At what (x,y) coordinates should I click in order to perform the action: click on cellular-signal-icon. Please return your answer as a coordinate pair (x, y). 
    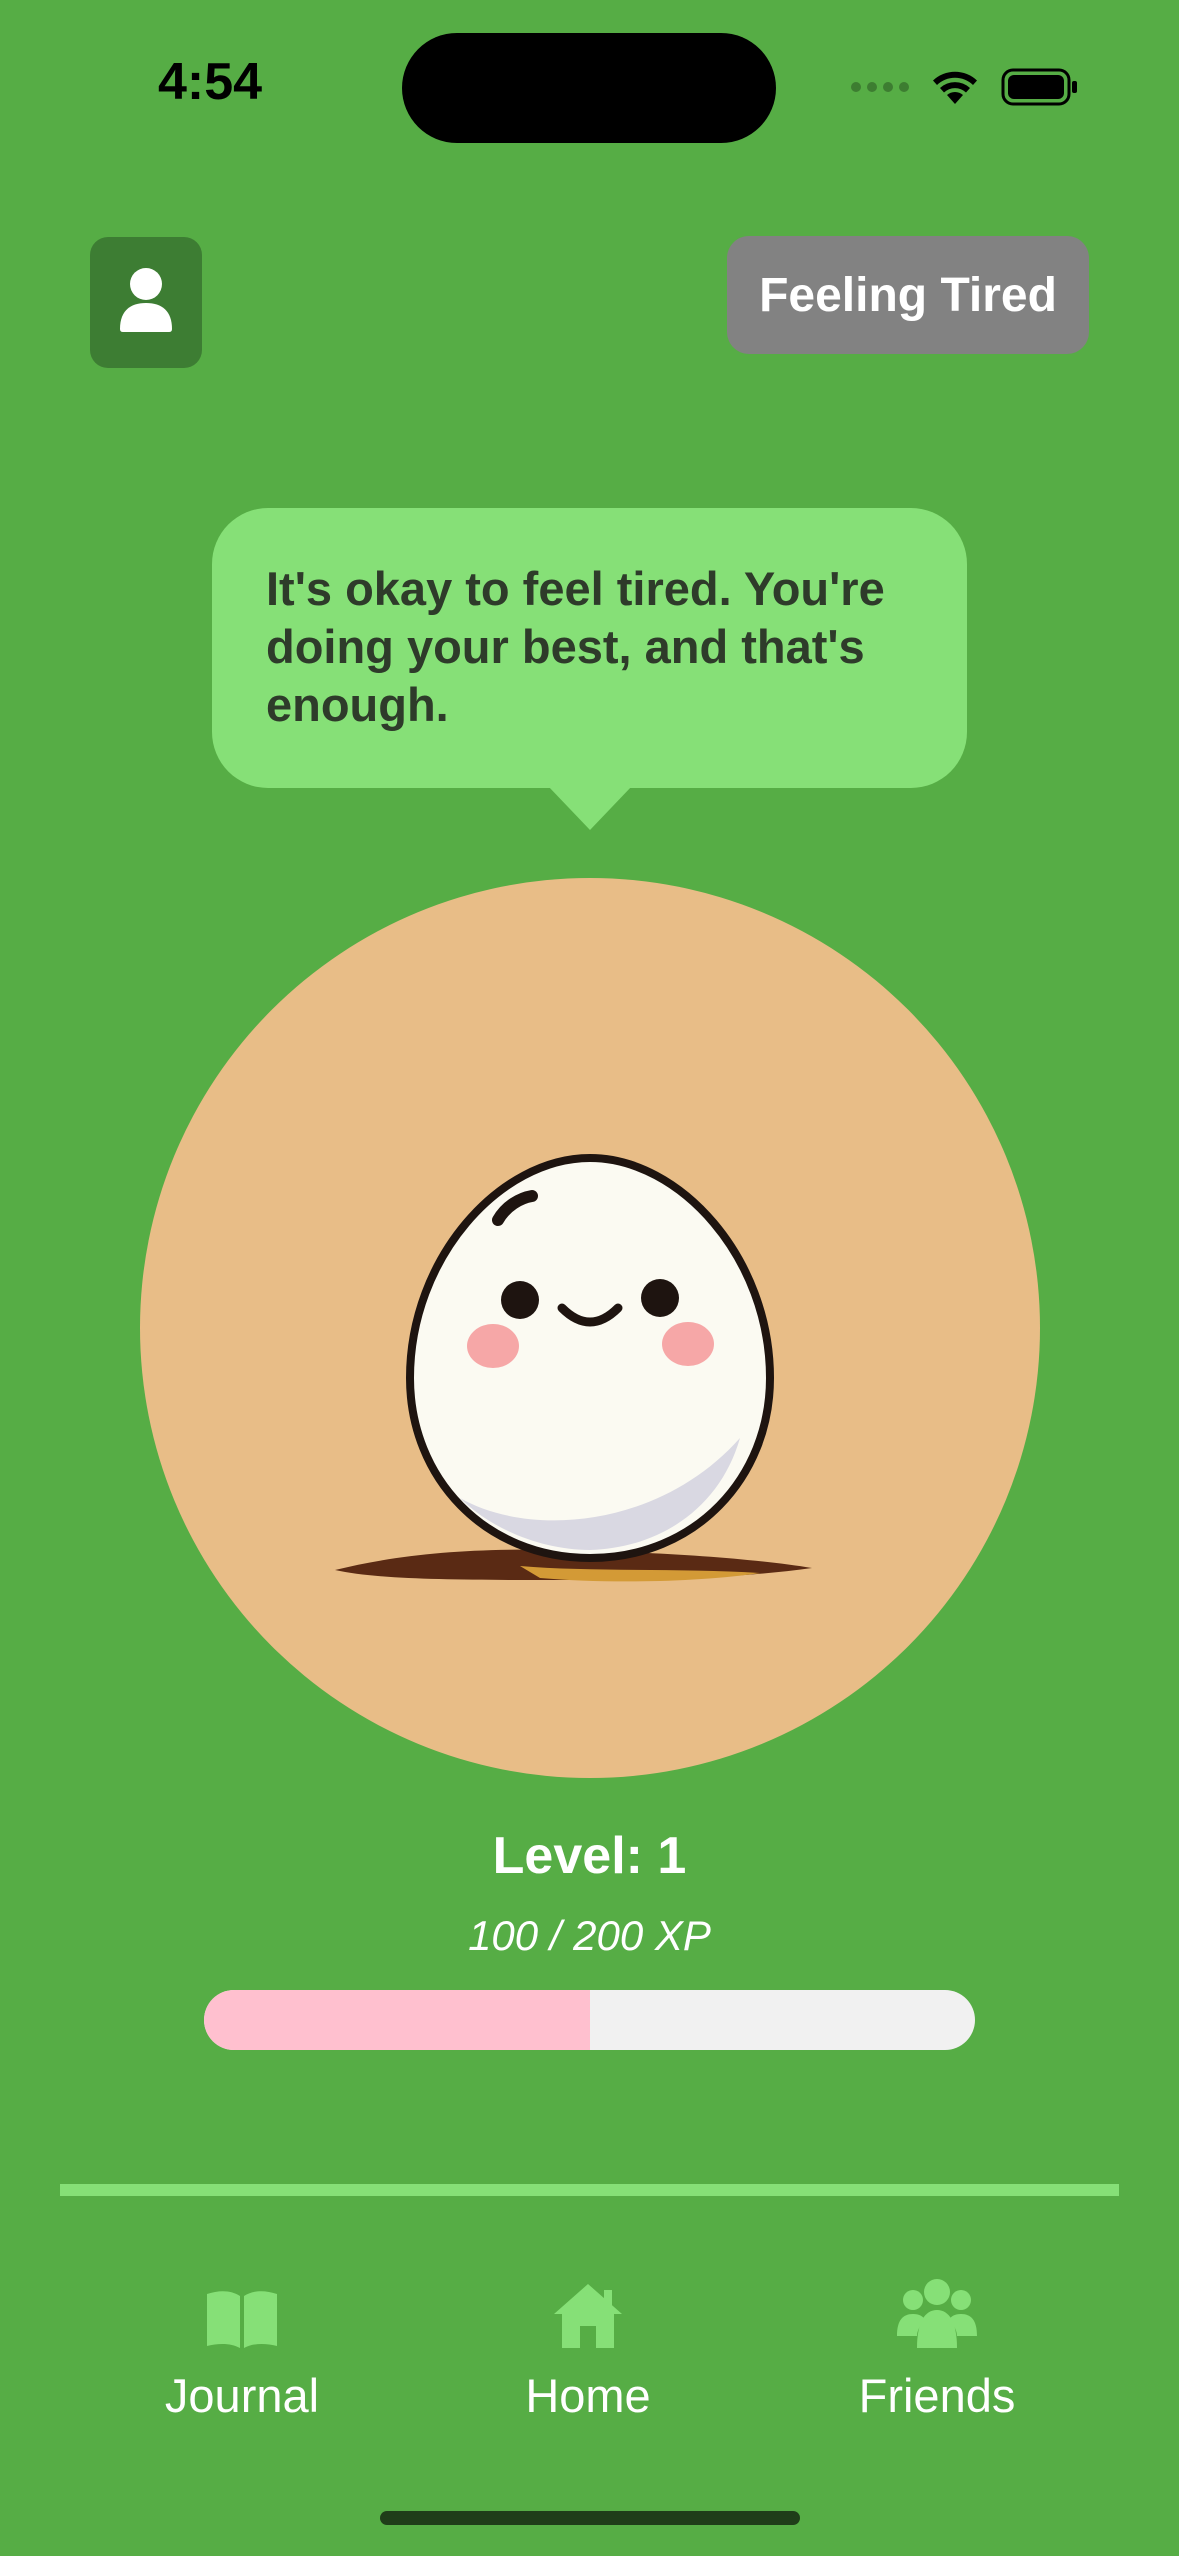
    Looking at the image, I should click on (880, 87).